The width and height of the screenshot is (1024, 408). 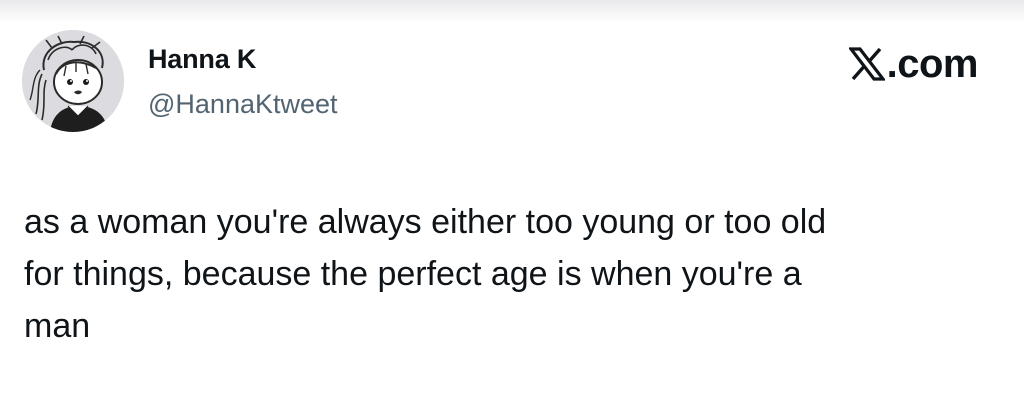 I want to click on x-logo-icon, so click(x=866, y=64).